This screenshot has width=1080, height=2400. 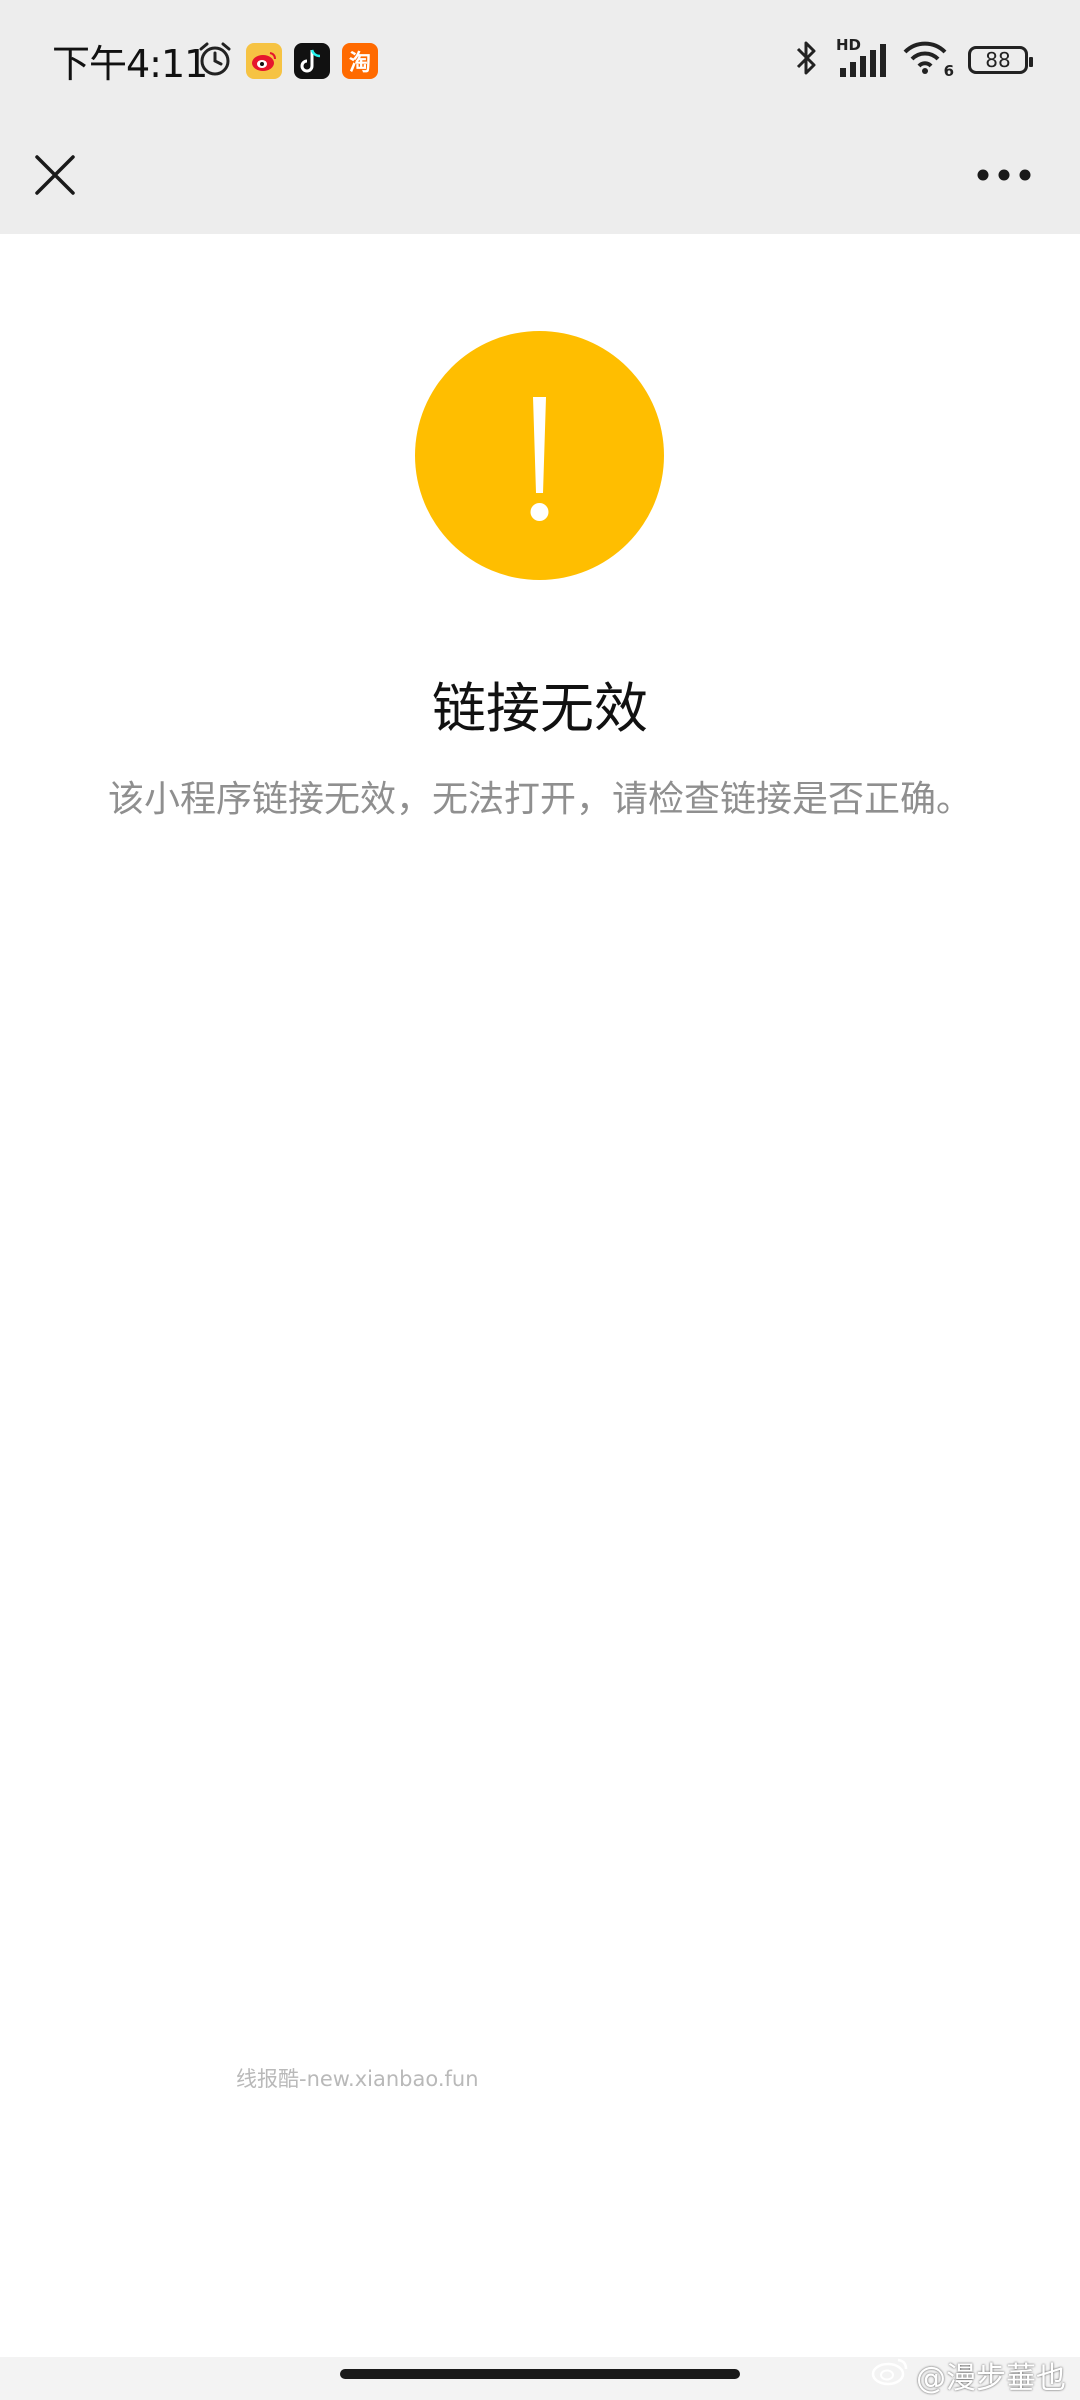 I want to click on credit-text: @漫步菙也, so click(x=991, y=2378).